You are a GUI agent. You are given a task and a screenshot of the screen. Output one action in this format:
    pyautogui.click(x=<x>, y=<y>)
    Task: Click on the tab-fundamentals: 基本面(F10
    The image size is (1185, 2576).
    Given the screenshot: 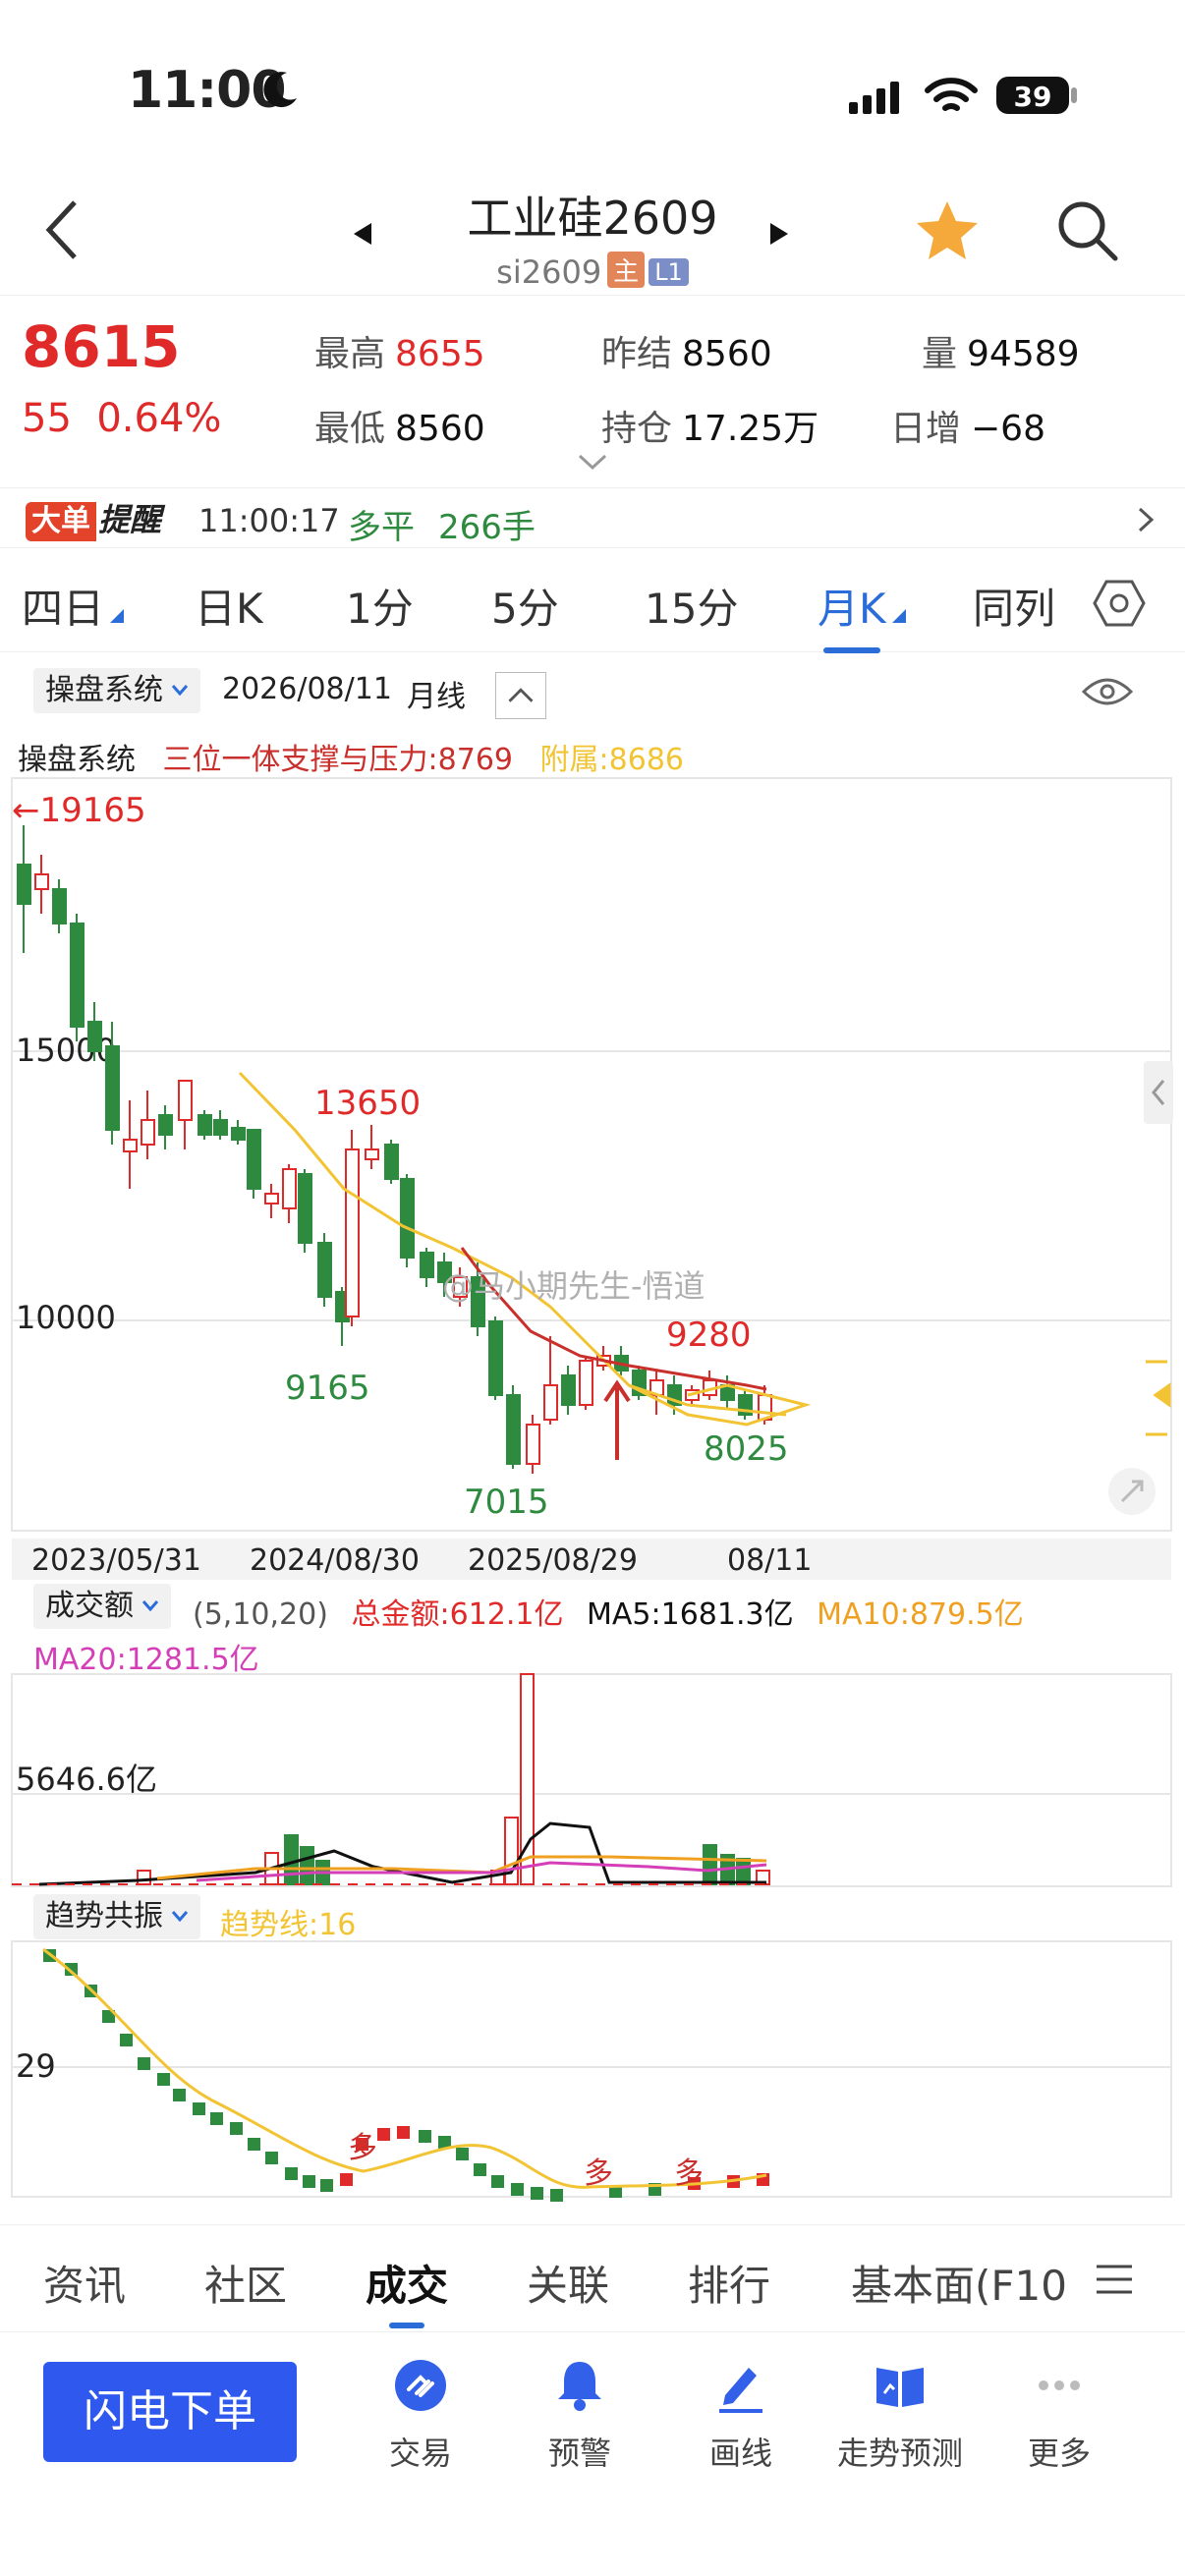 What is the action you would take?
    pyautogui.click(x=958, y=2283)
    